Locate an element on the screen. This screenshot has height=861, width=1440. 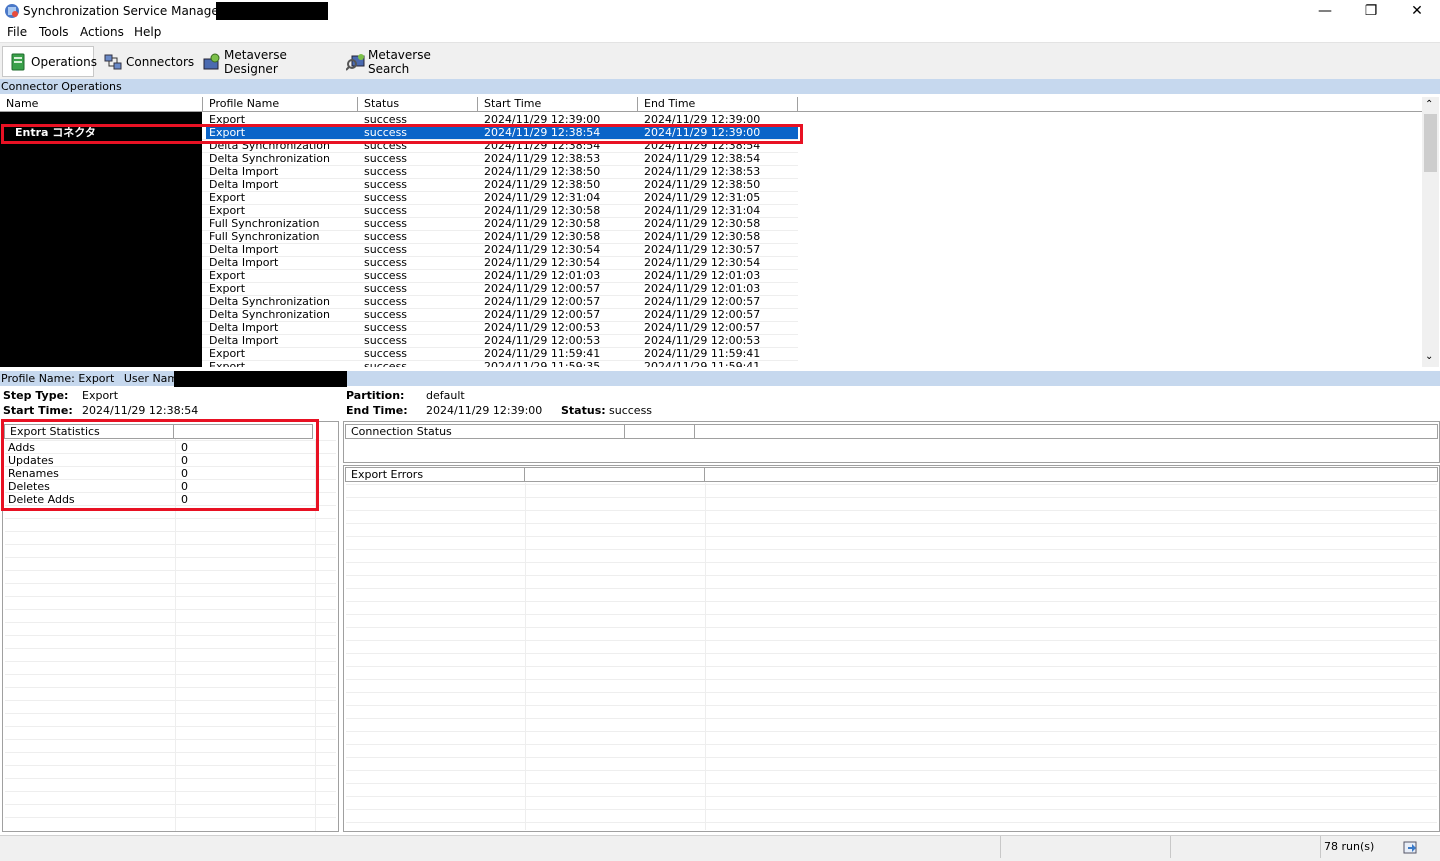
cell-start-time: 2024/11/29 12:30:54 is located at coordinates (542, 249).